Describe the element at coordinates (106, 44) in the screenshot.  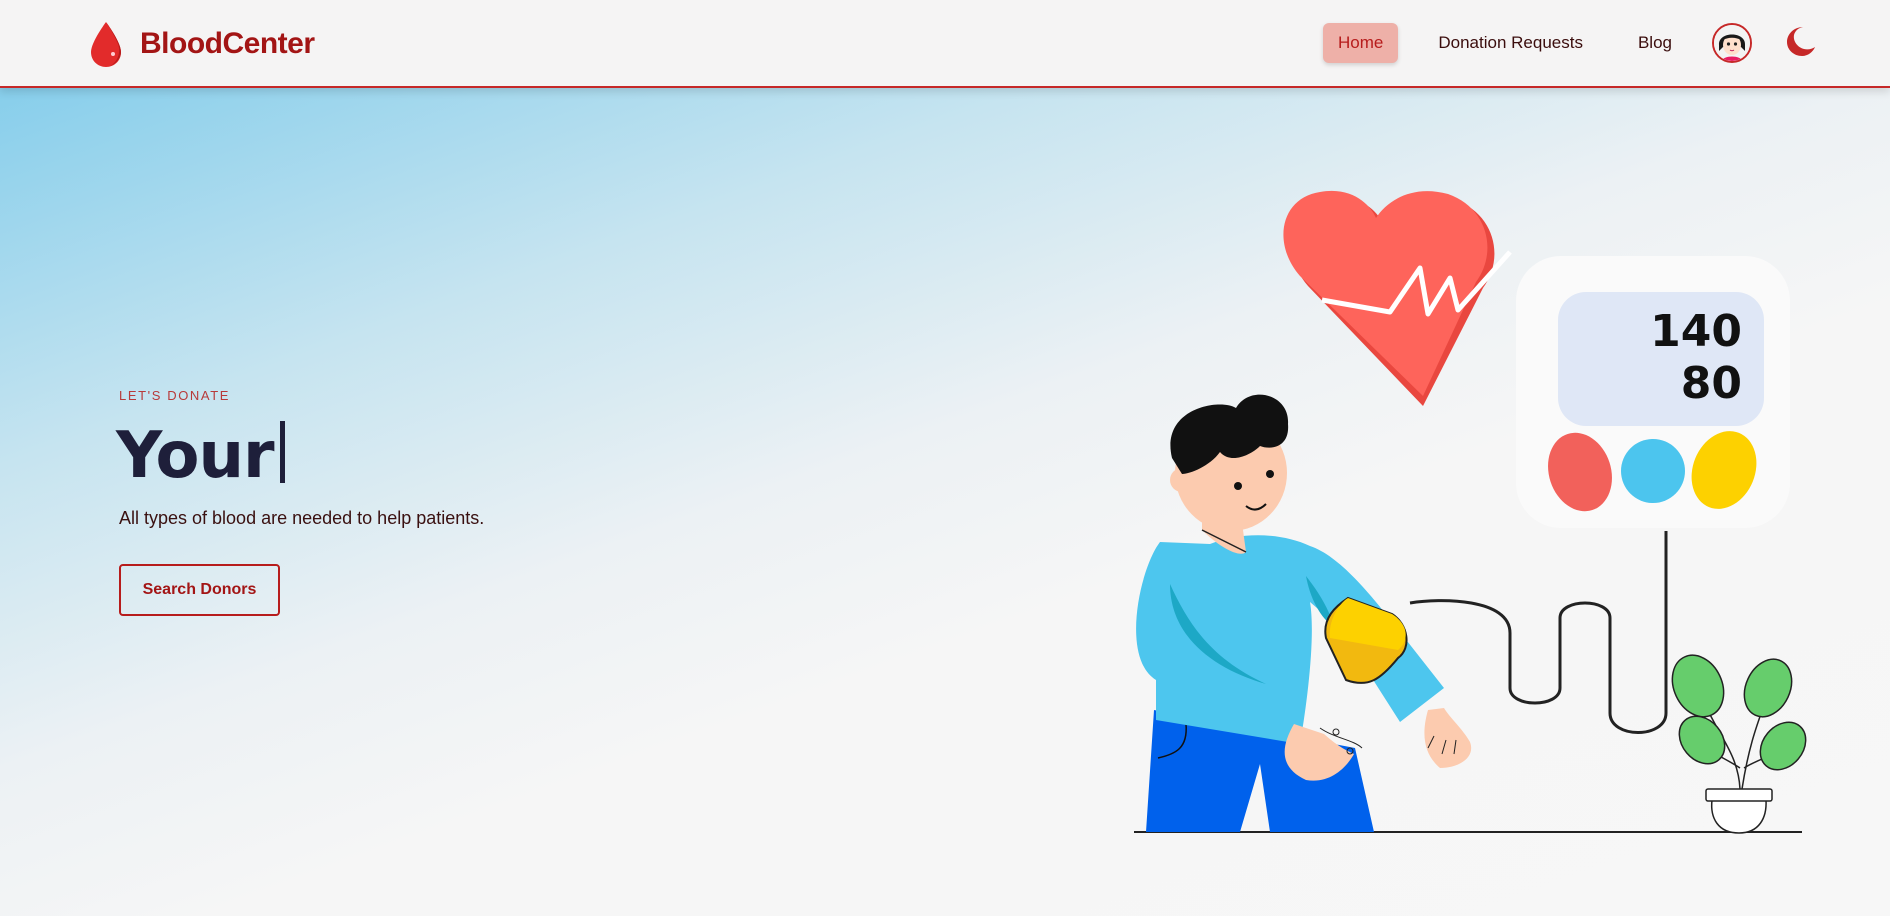
I see `blood-drop-icon` at that location.